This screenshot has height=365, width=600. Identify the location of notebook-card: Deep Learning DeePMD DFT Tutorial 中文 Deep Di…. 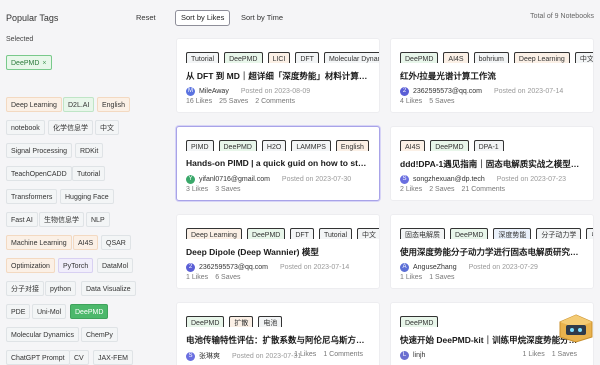
(278, 251).